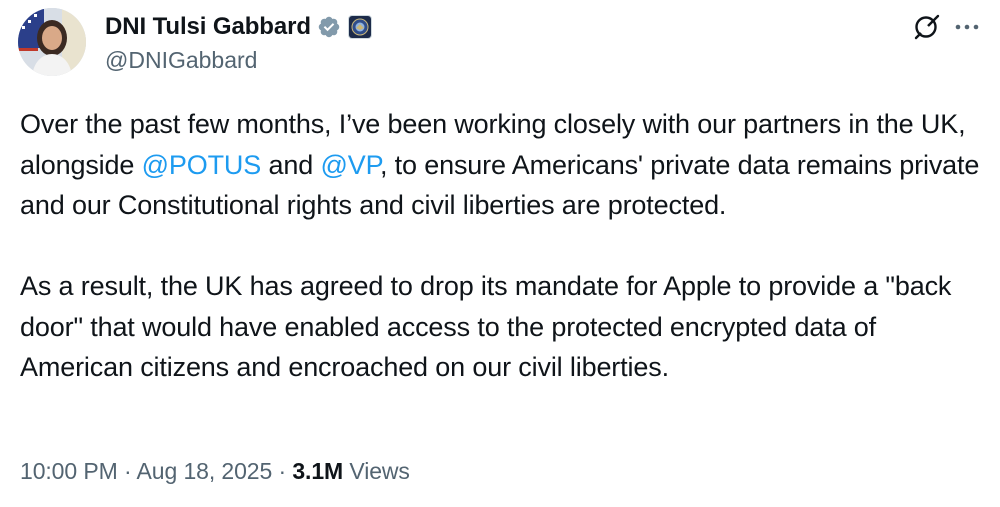  I want to click on name-row: DNI Tulsi Gabbard, so click(238, 27).